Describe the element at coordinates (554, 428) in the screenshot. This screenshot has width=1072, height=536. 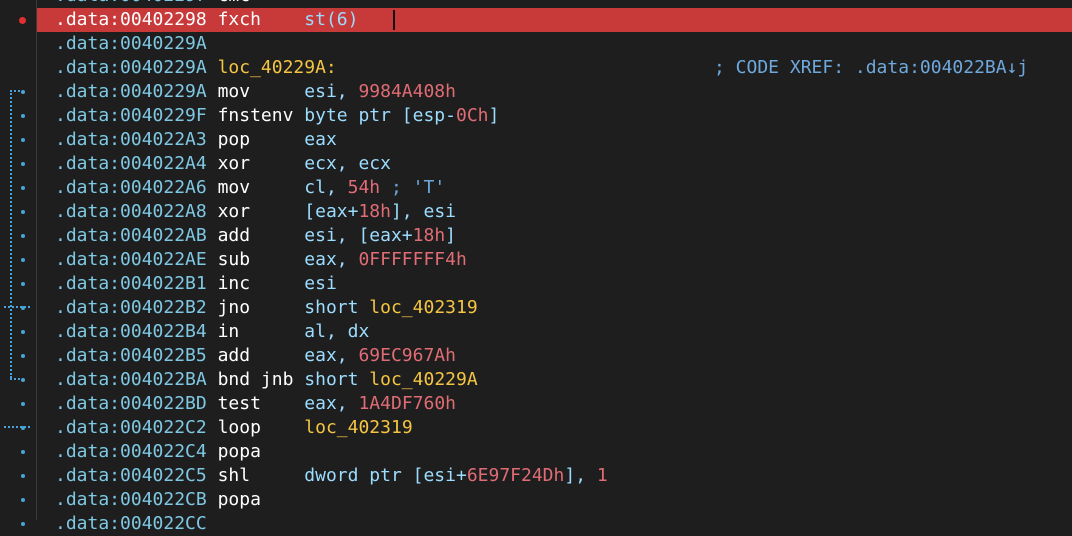
I see `listing-line: .data:004022C2 loop loc_402319` at that location.